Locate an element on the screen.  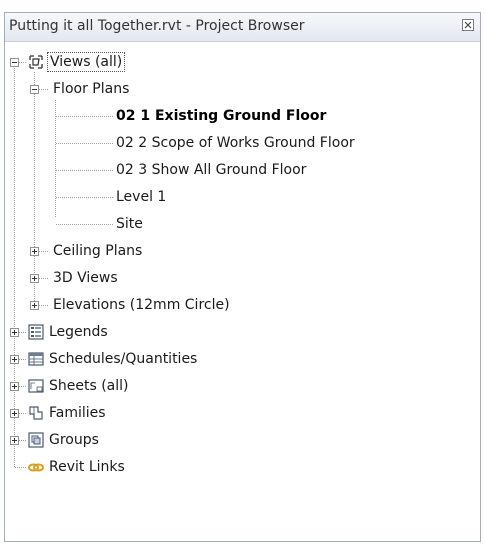
sheet-icon is located at coordinates (36, 386).